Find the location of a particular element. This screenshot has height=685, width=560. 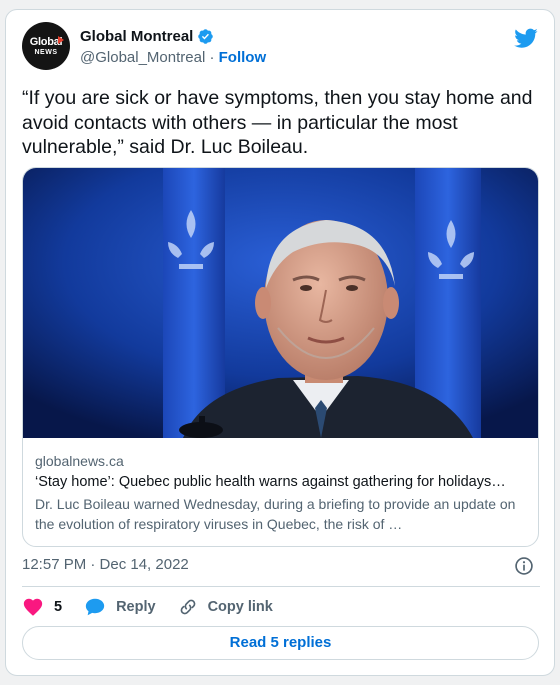

link-icon is located at coordinates (187, 607).